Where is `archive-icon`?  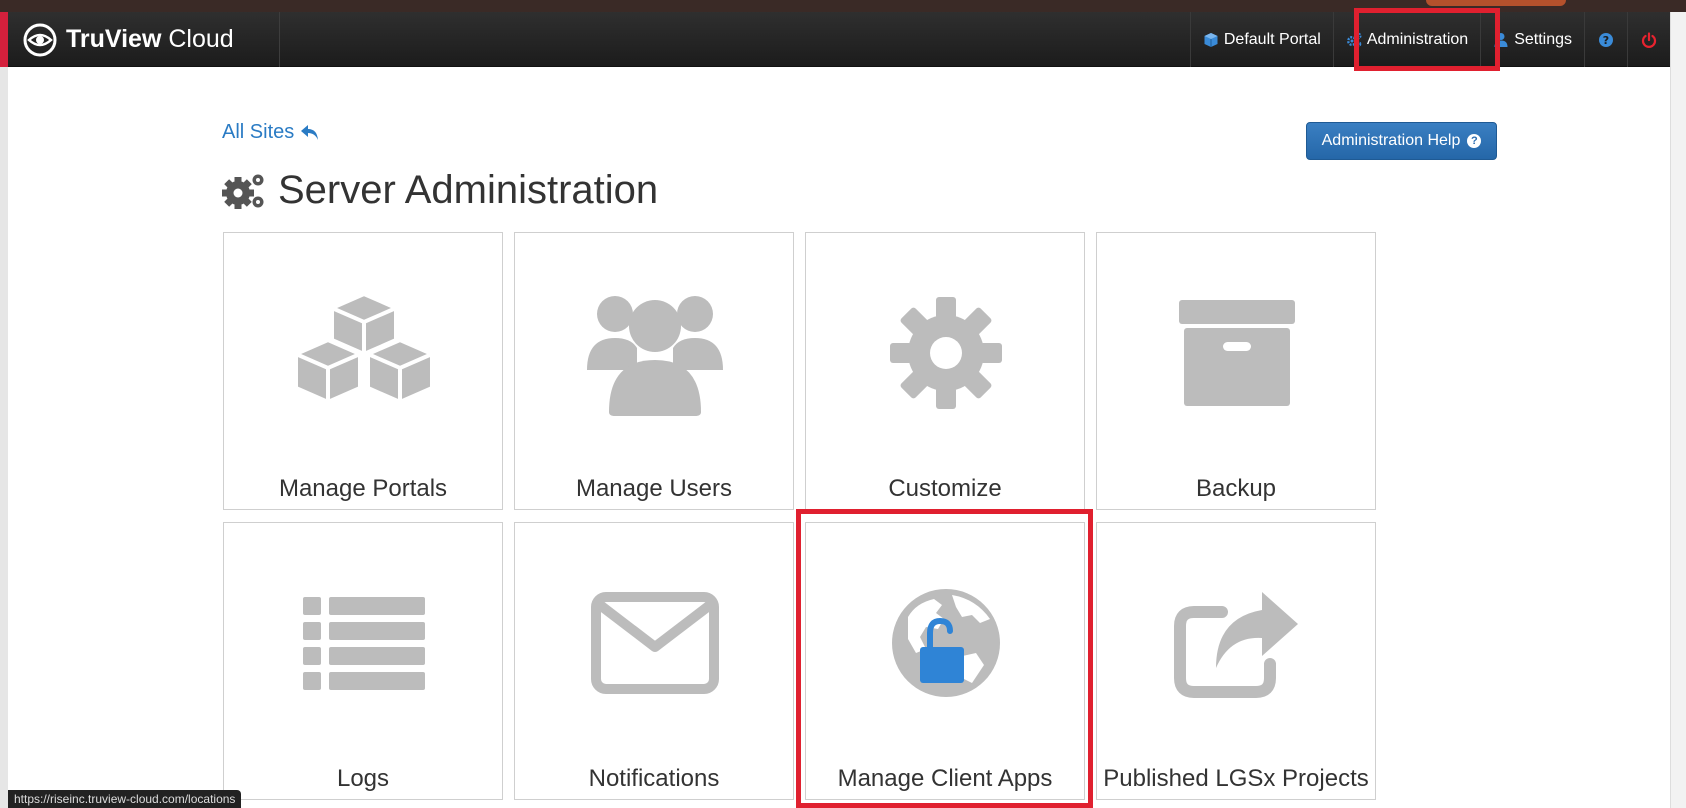 archive-icon is located at coordinates (1237, 353).